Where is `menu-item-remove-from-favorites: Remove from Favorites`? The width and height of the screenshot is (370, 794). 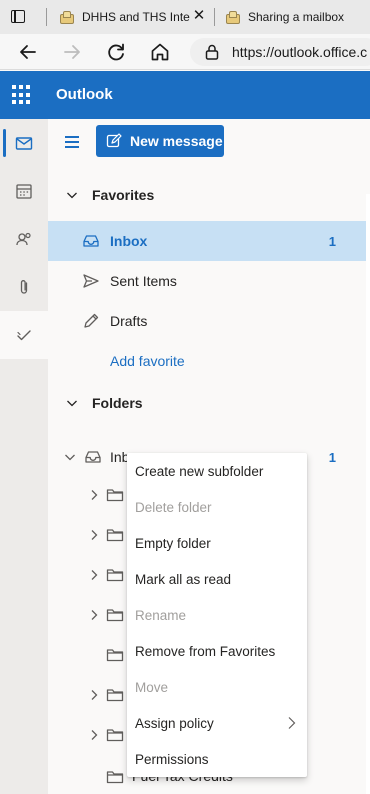
menu-item-remove-from-favorites: Remove from Favorites is located at coordinates (217, 651).